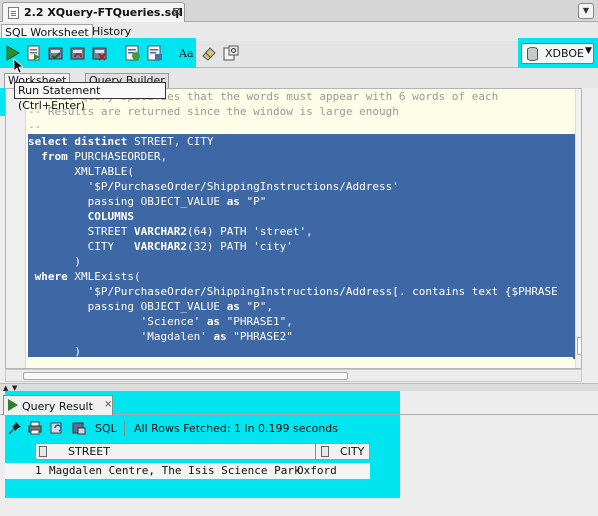 This screenshot has height=516, width=598. Describe the element at coordinates (299, 507) in the screenshot. I see `status-area` at that location.